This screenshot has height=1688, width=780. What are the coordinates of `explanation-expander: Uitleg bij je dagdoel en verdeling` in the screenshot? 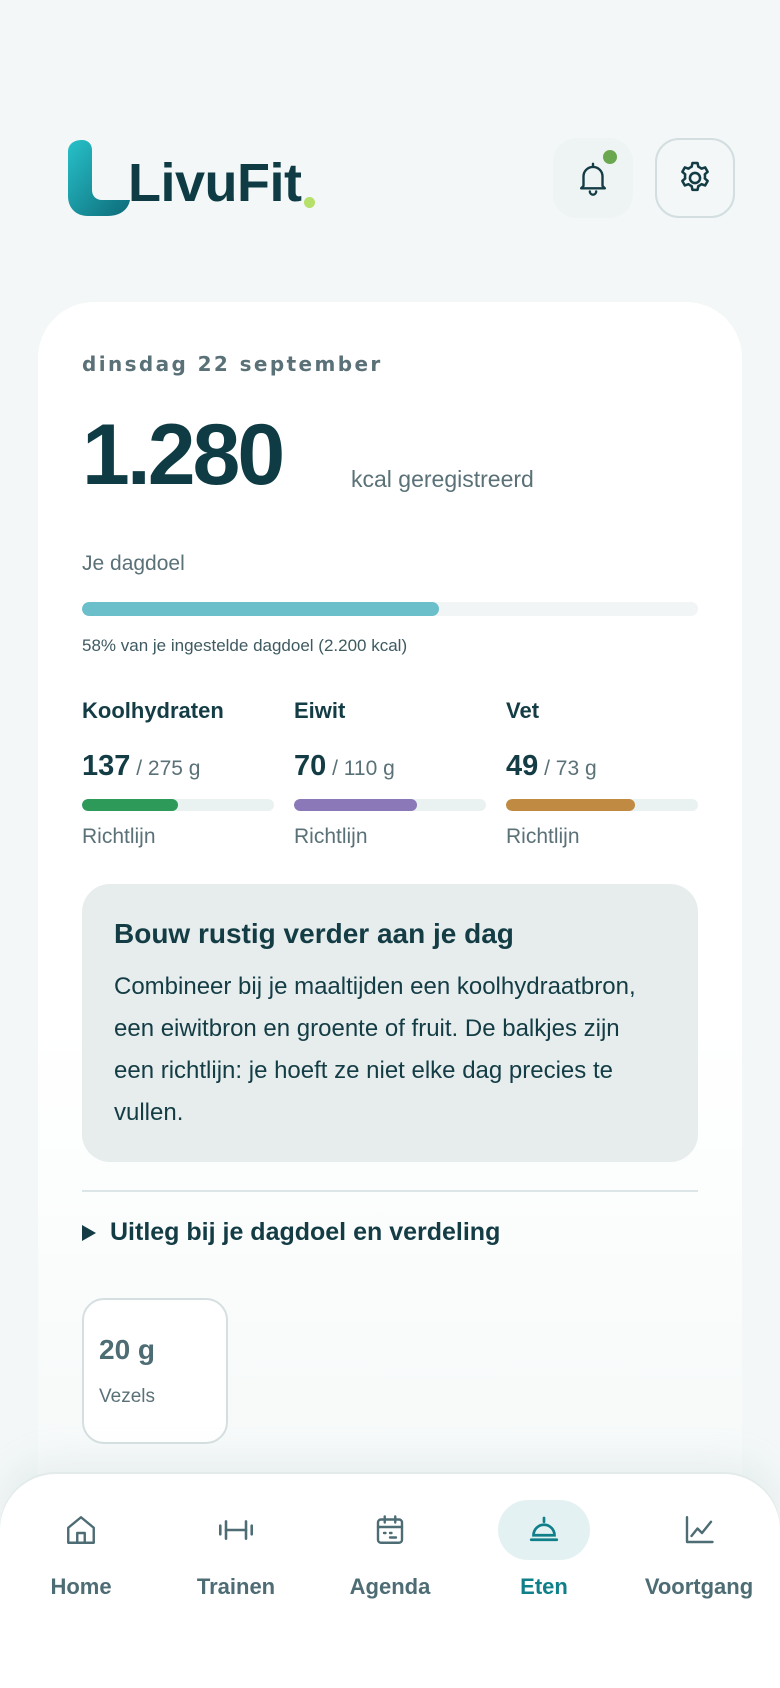 It's located at (291, 1232).